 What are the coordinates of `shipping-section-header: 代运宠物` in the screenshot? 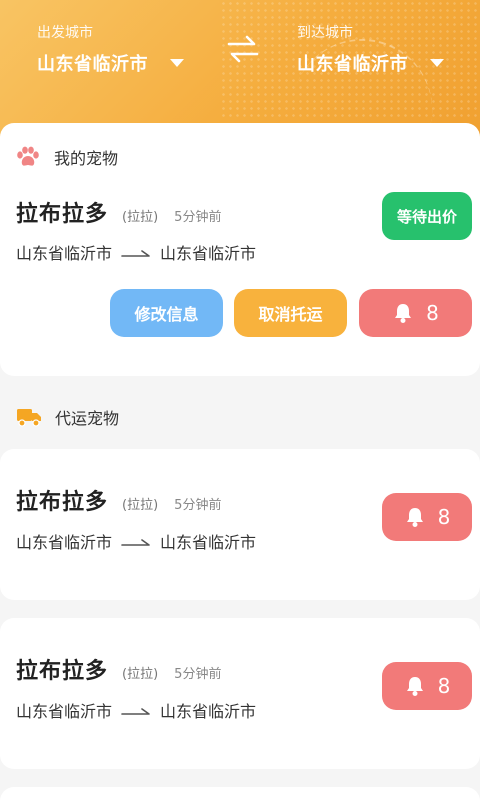 It's located at (67, 417).